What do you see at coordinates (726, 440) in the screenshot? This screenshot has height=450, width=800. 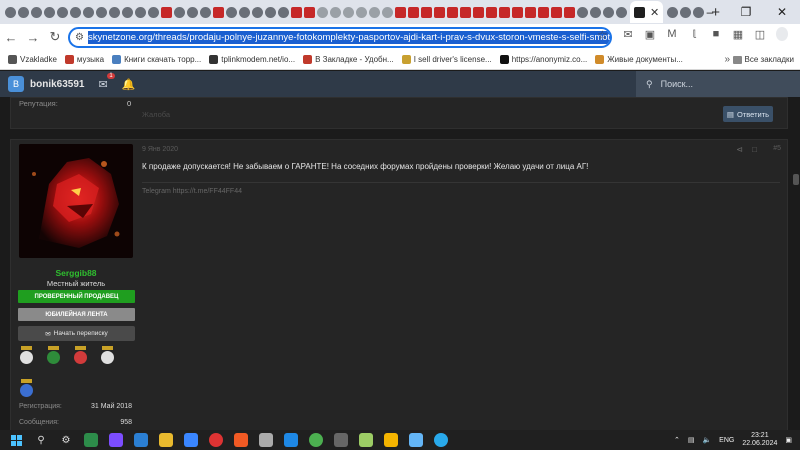 I see `language-indicator: ENG` at bounding box center [726, 440].